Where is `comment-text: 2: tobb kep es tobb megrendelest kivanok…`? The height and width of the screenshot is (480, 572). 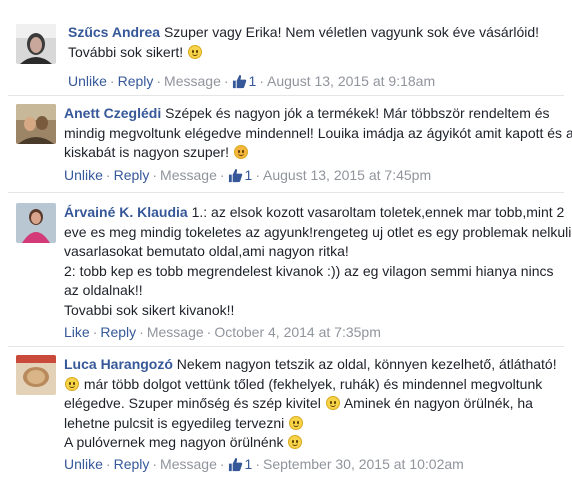
comment-text: 2: tobb kep es tobb megrendelest kivanok… is located at coordinates (309, 270).